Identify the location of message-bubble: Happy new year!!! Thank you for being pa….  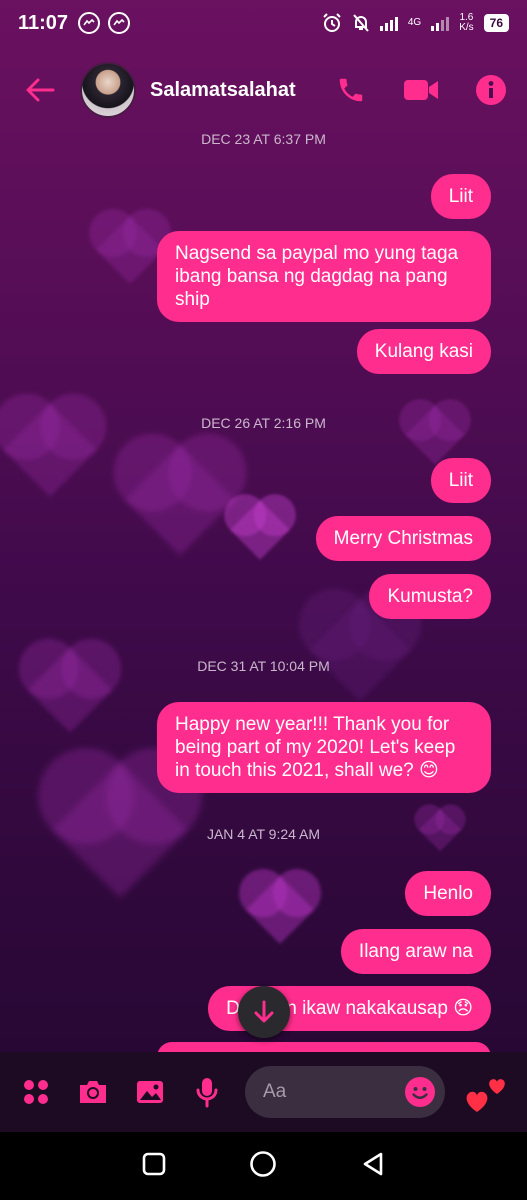
(324, 747).